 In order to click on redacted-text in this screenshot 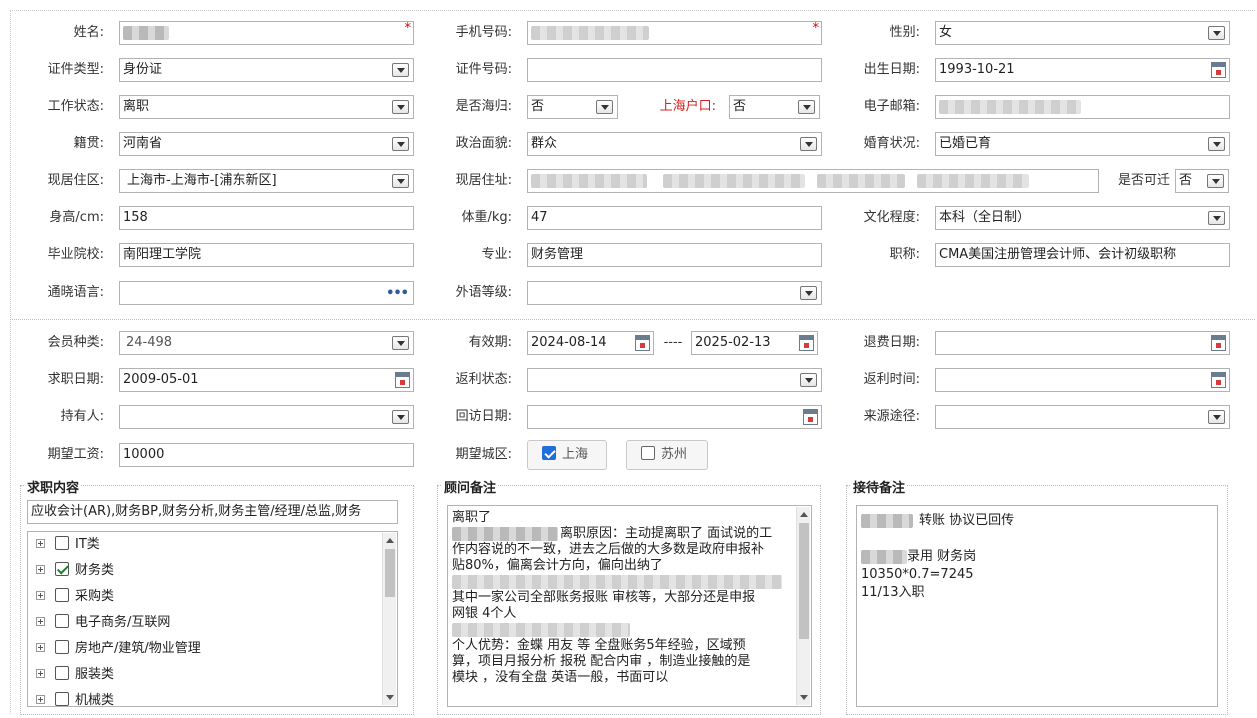, I will do `click(617, 581)`.